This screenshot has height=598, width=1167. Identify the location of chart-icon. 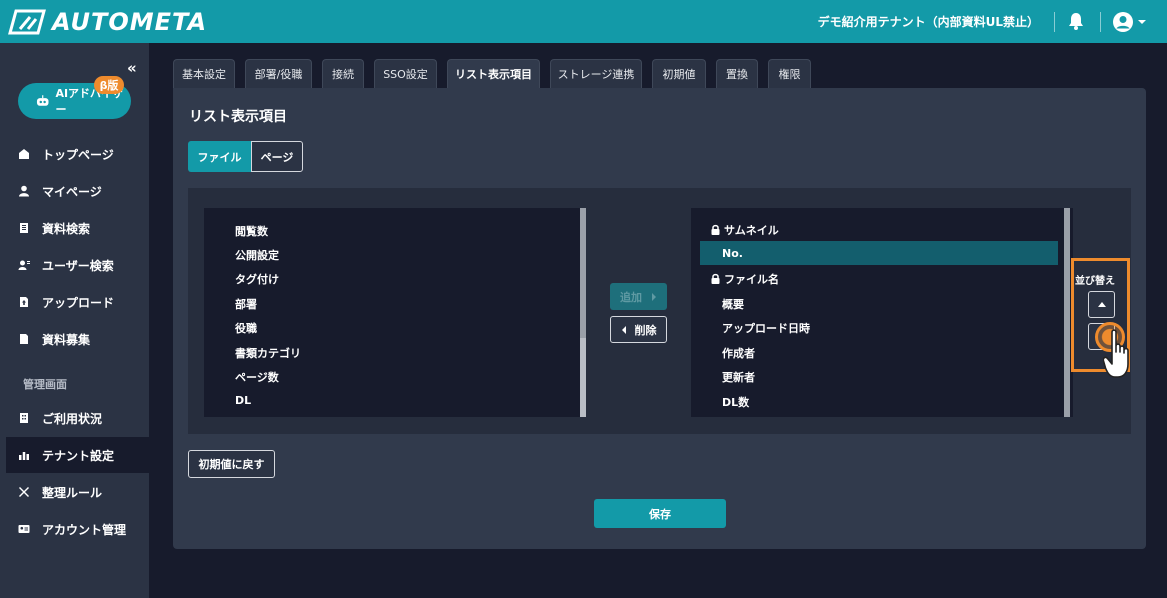
(24, 455).